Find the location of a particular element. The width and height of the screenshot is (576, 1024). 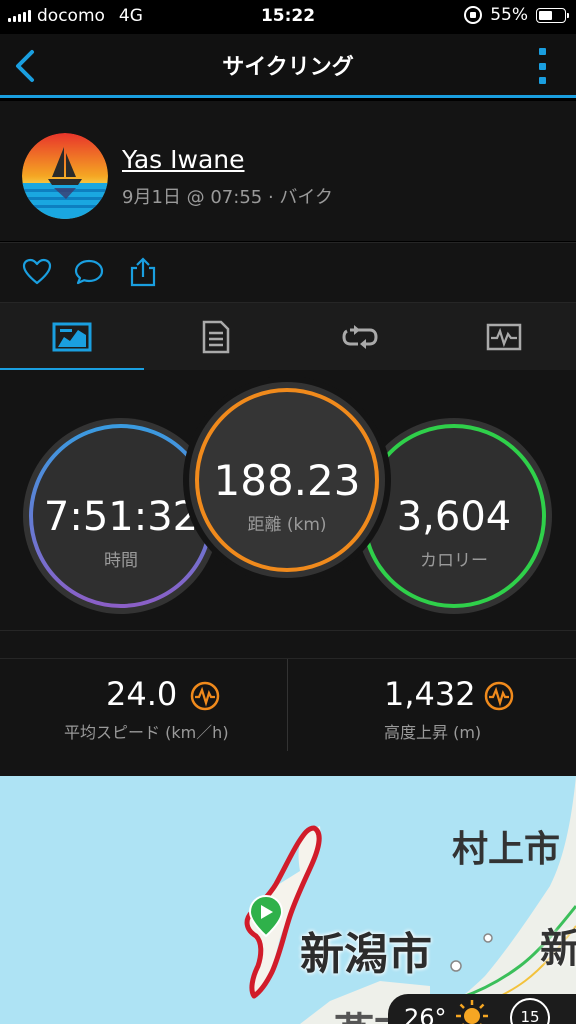

avg-speed-value: 24.0 is located at coordinates (142, 694).